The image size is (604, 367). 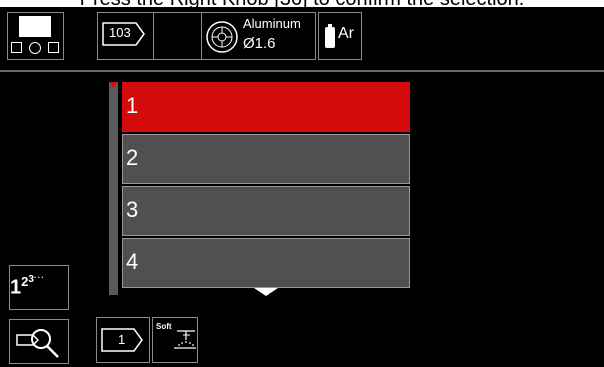 I want to click on wire-spool-icon, so click(x=222, y=37).